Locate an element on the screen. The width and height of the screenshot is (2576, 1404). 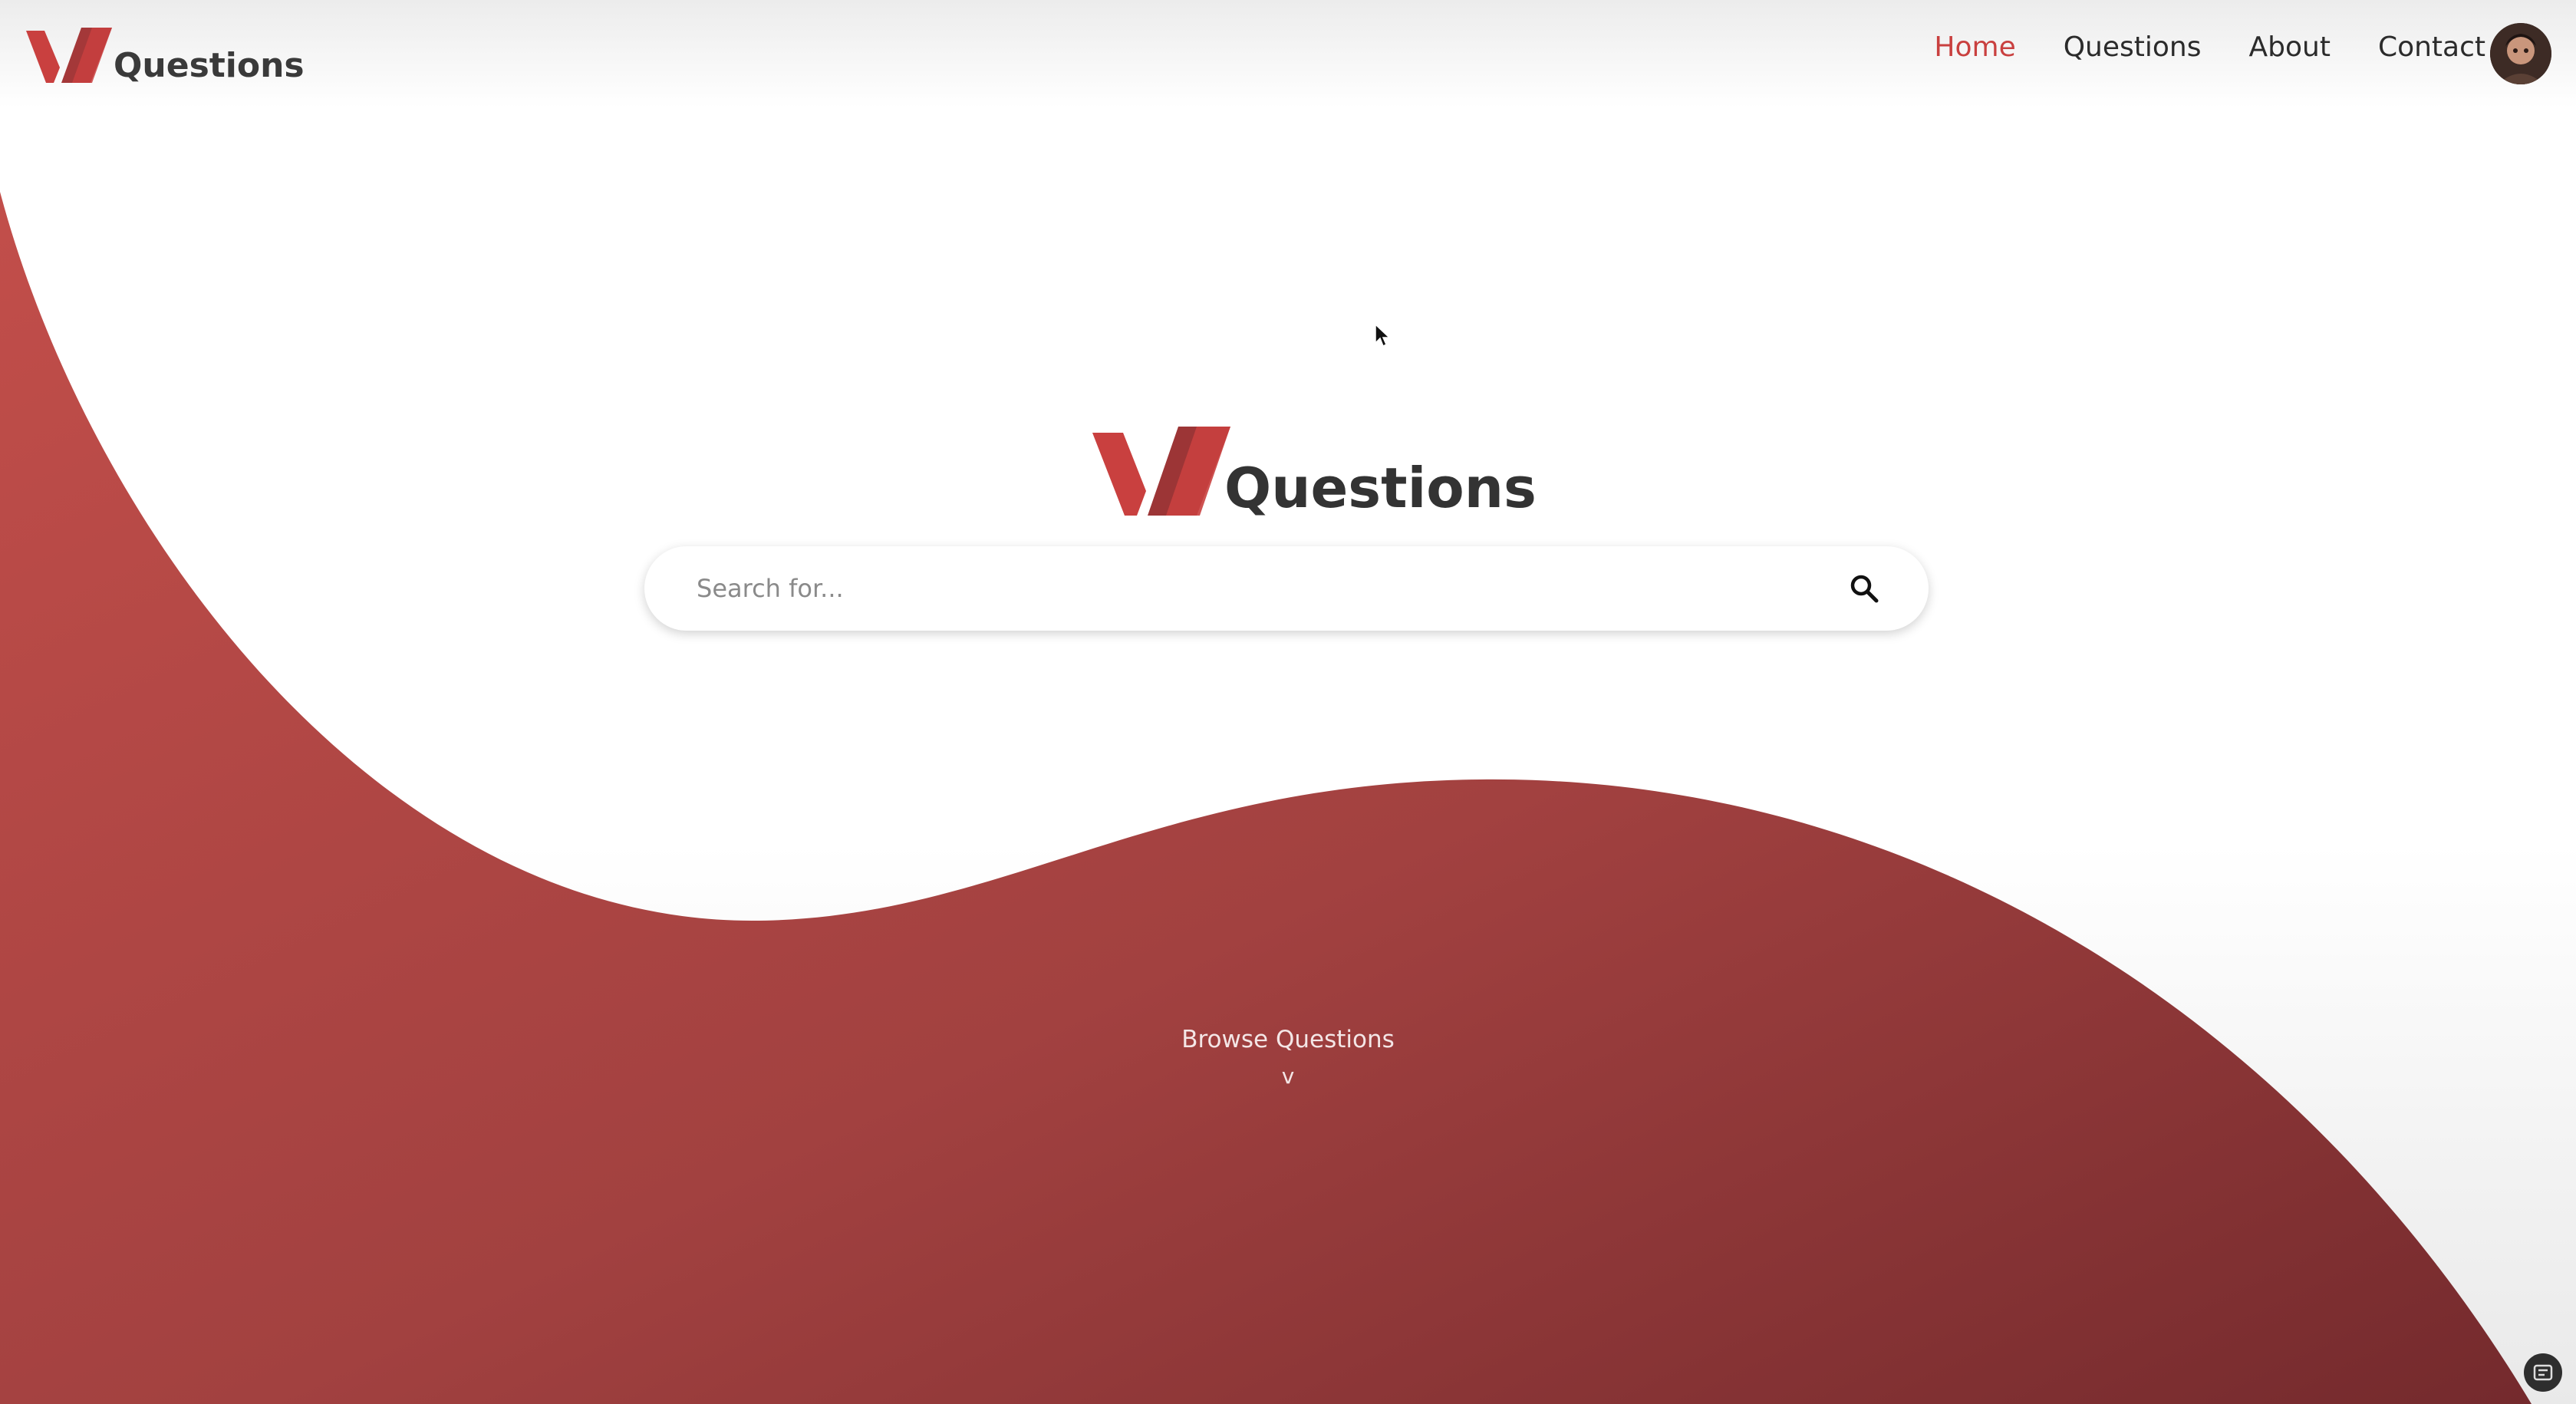
mouse-cursor-icon is located at coordinates (1383, 338).